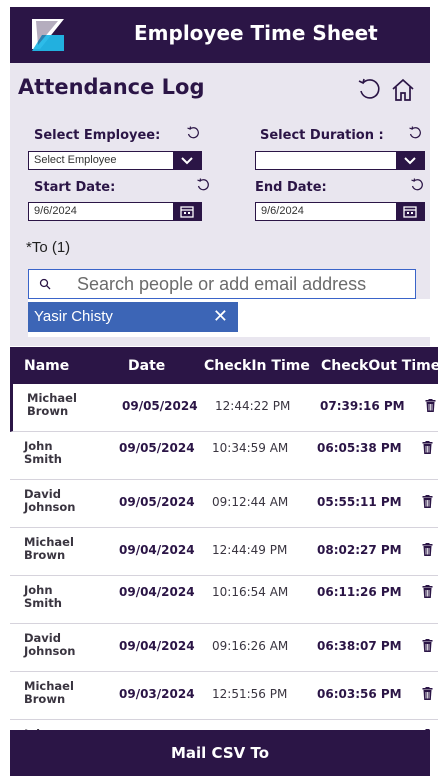 The image size is (438, 776). What do you see at coordinates (282, 211) in the screenshot?
I see `end-date-value: 9/6/2024` at bounding box center [282, 211].